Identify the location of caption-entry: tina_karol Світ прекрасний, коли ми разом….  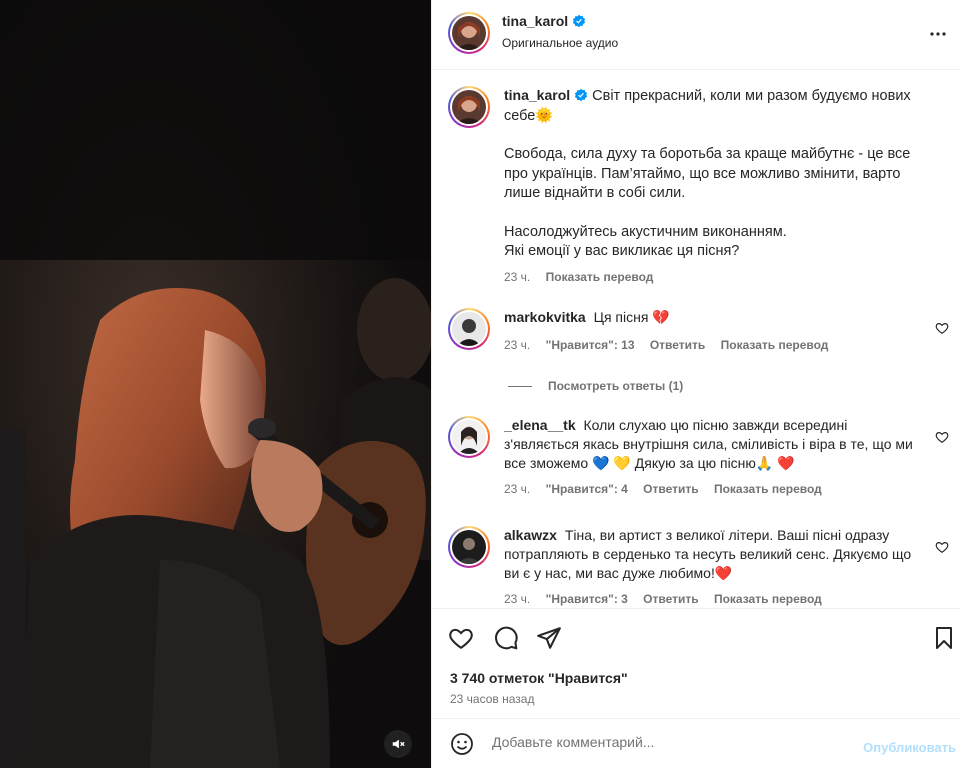
(698, 191).